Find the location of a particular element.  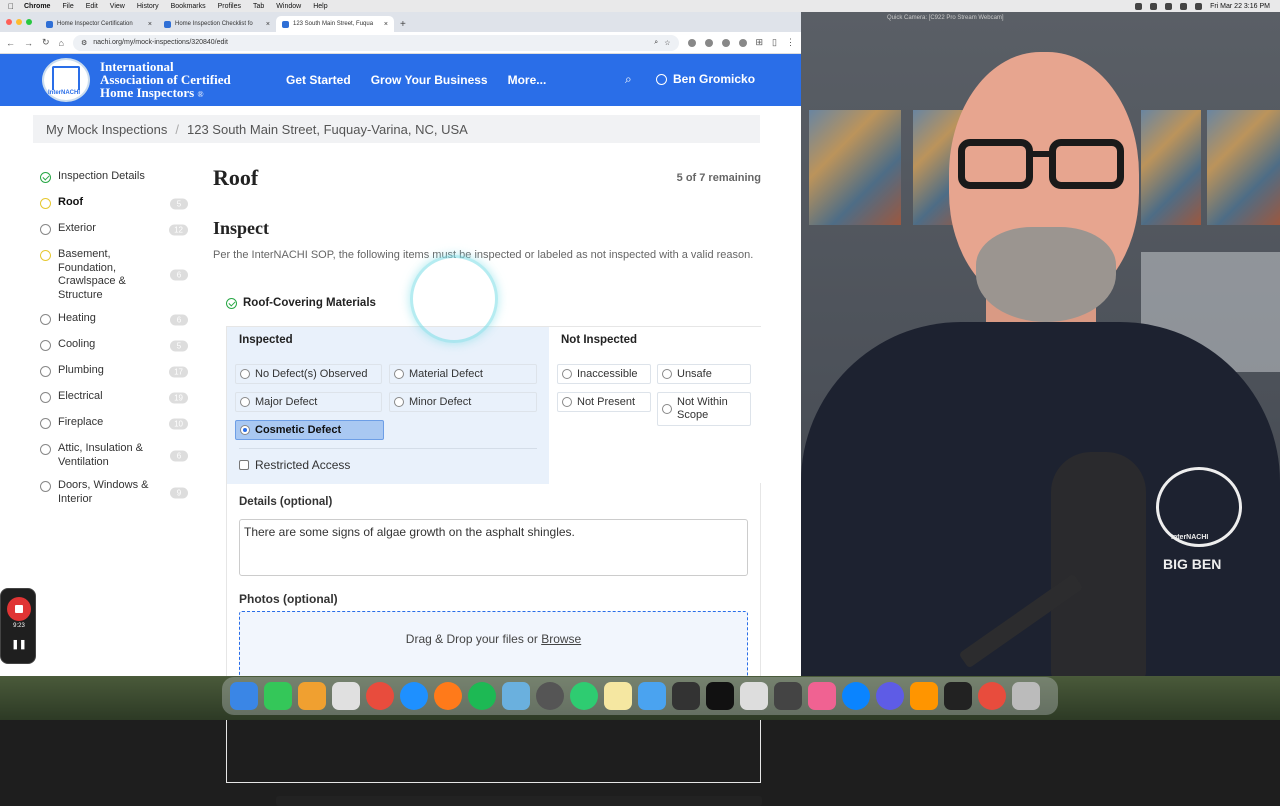

internachi-logo: InterNACHI is located at coordinates (68, 80).